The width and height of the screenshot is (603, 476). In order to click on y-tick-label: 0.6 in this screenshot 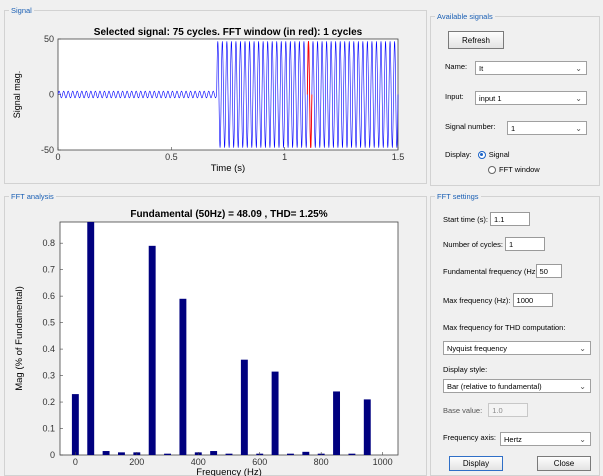, I will do `click(48, 296)`.